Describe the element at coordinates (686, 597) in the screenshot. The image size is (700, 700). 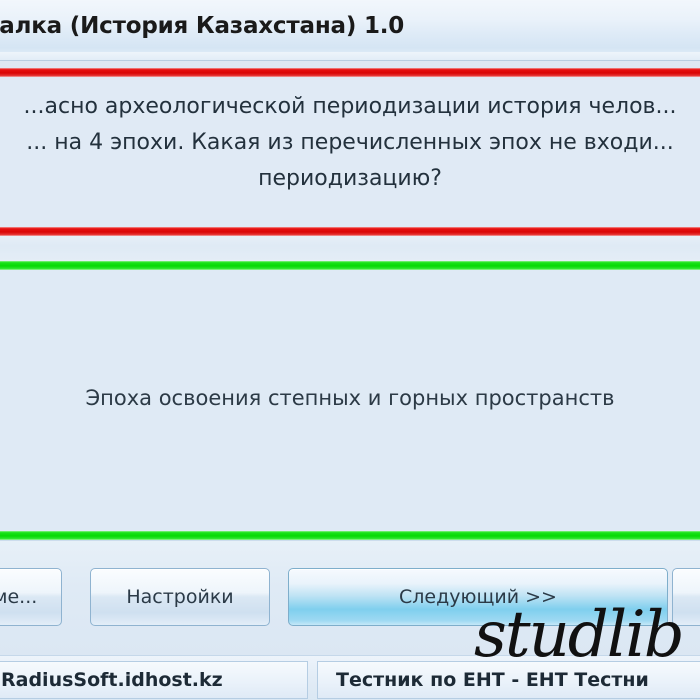
I see `extra-button` at that location.